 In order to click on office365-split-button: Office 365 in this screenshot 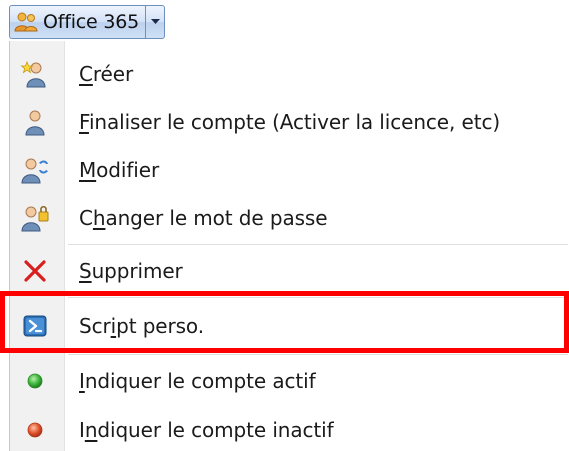, I will do `click(87, 22)`.